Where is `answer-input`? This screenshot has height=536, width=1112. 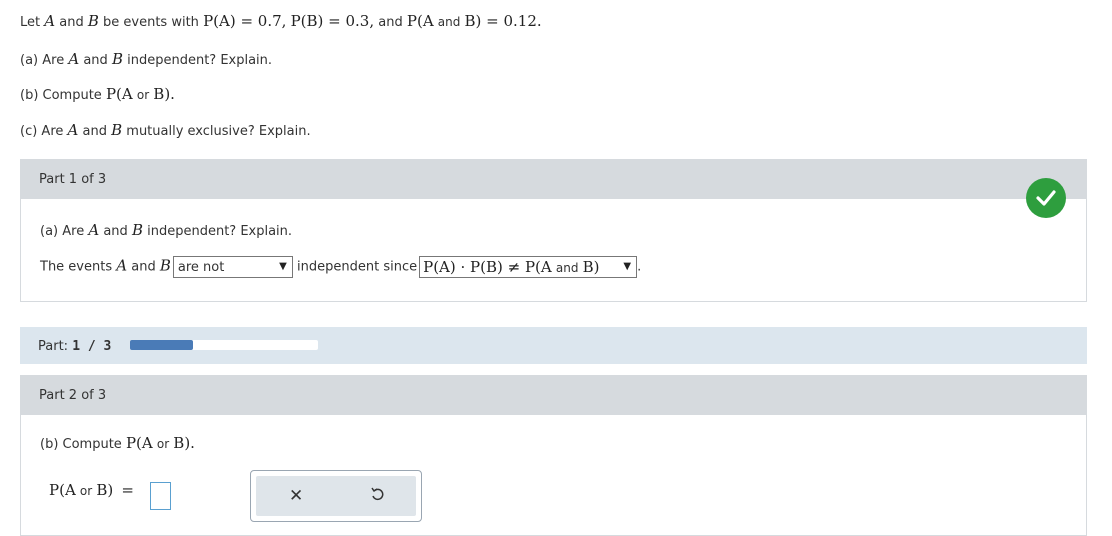
answer-input is located at coordinates (160, 496).